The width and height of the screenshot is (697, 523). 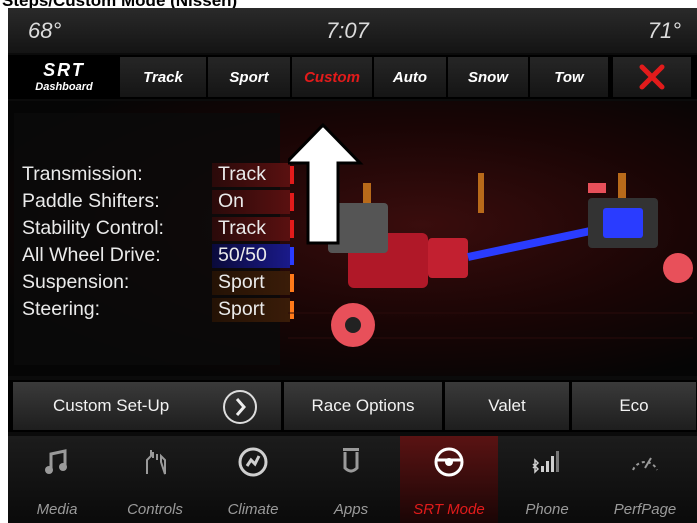 What do you see at coordinates (91, 255) in the screenshot?
I see `setting-label: All Wheel Drive:` at bounding box center [91, 255].